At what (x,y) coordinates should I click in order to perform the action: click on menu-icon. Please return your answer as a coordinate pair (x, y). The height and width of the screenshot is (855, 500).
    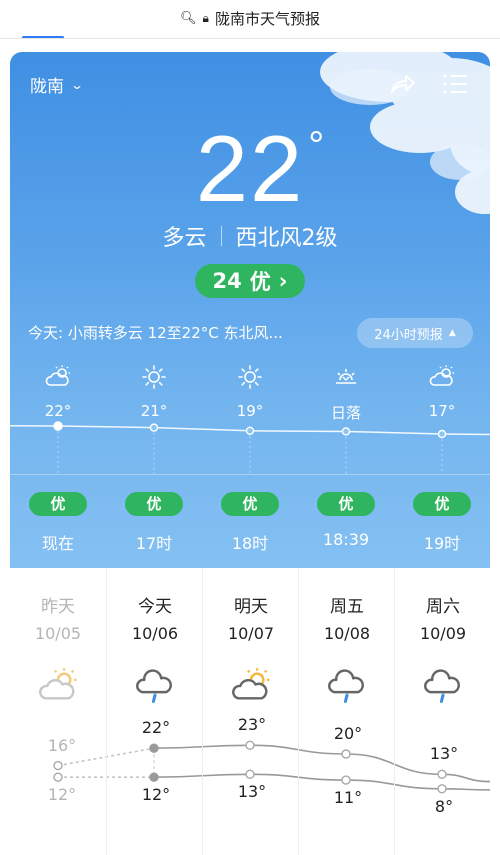
    Looking at the image, I should click on (455, 84).